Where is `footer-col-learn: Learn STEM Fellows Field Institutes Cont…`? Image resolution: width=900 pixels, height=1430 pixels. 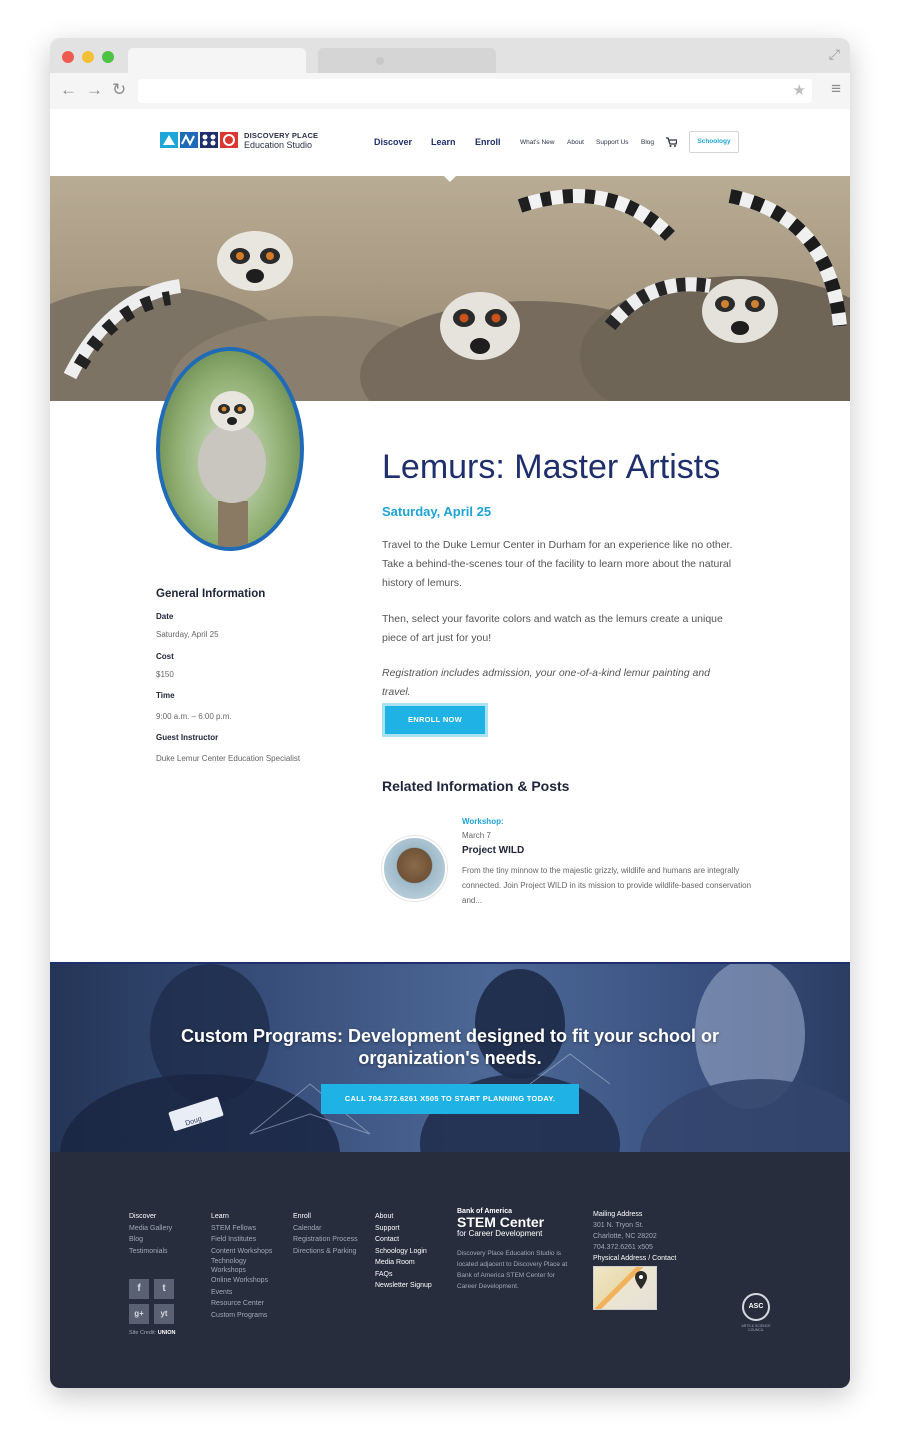 footer-col-learn: Learn STEM Fellows Field Institutes Cont… is located at coordinates (241, 1266).